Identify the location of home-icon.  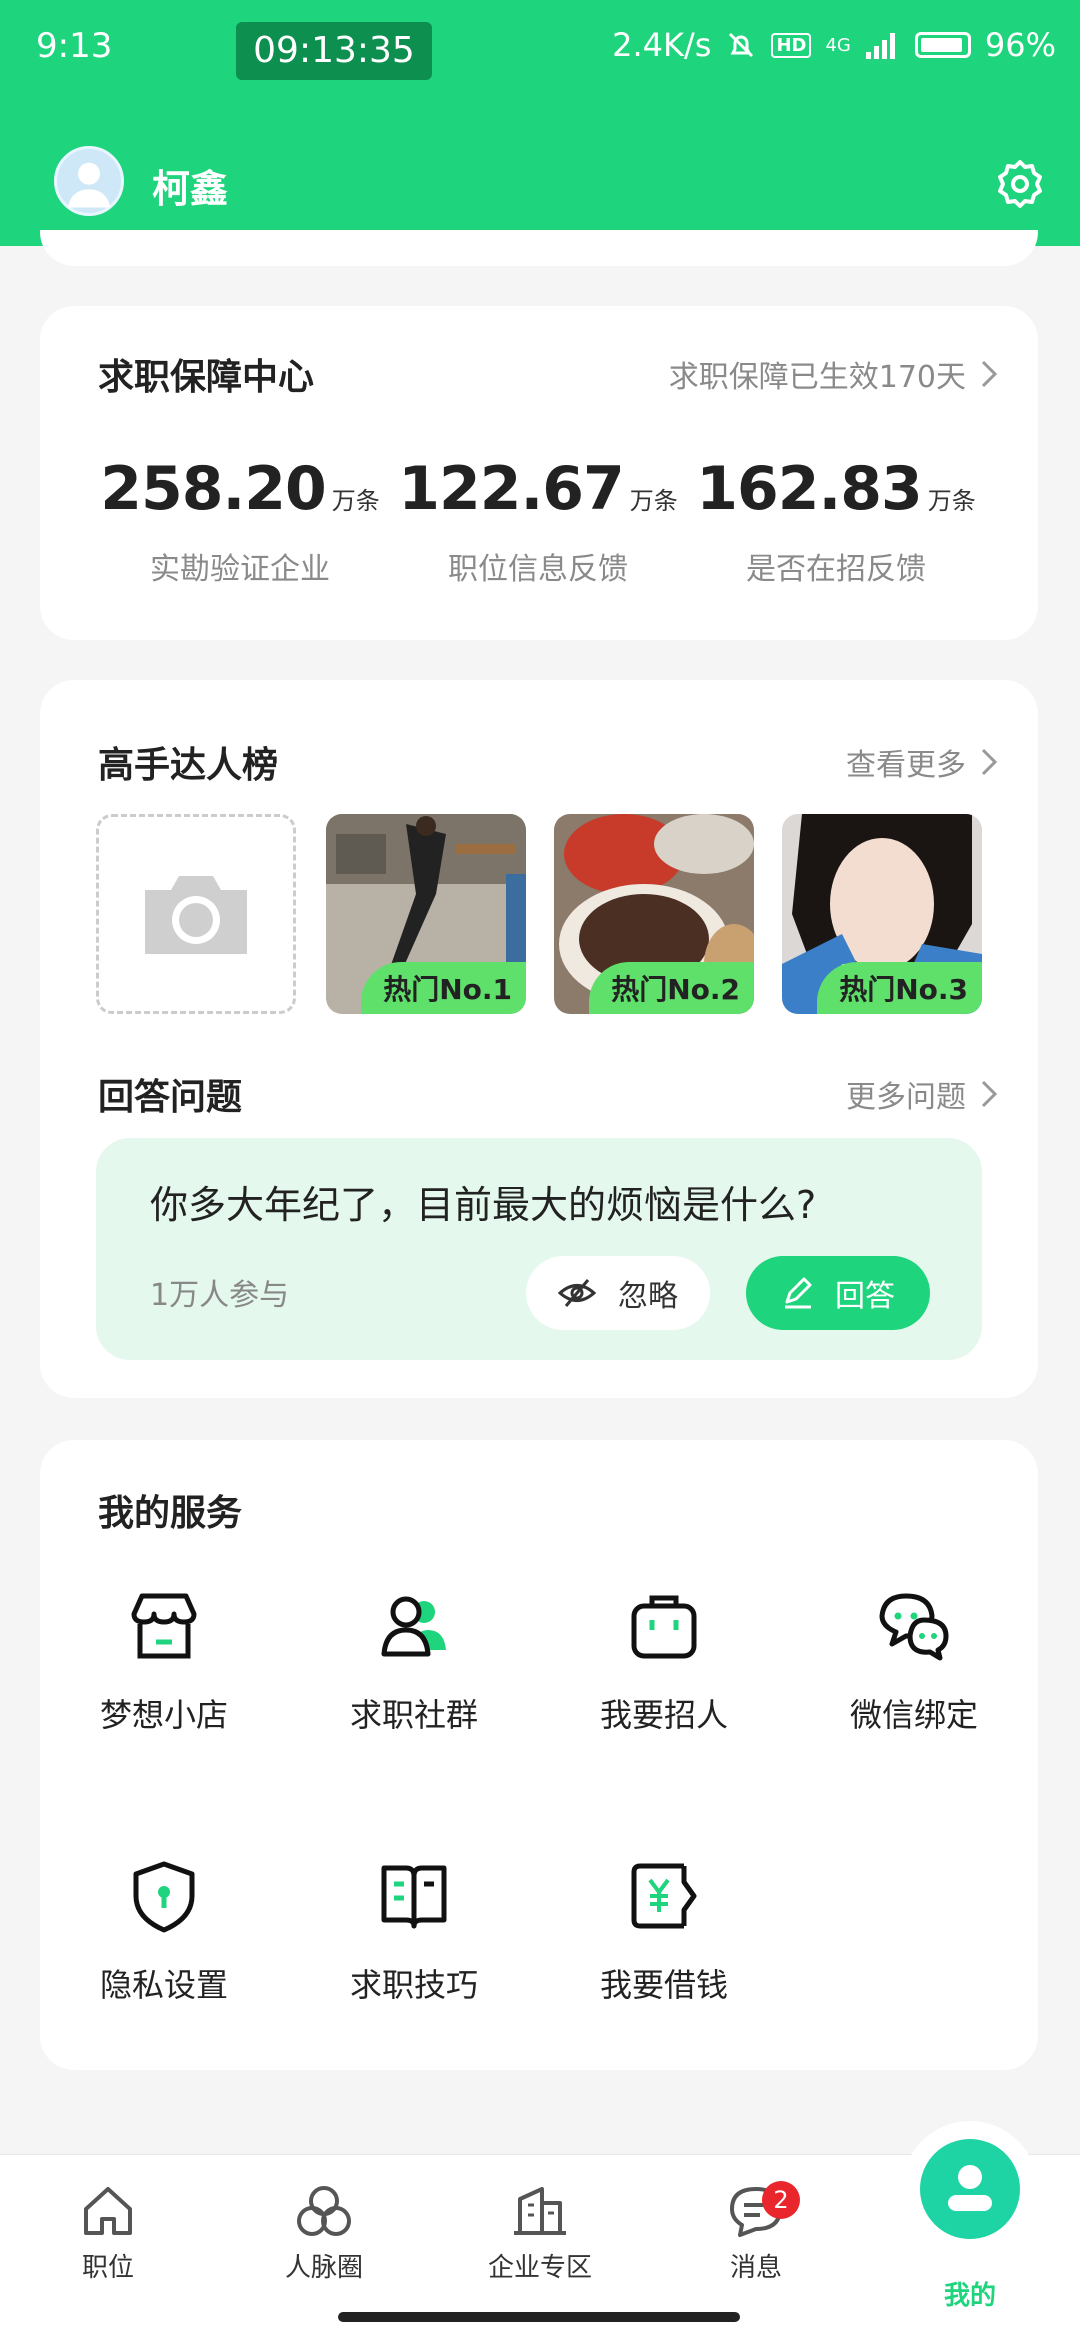
(108, 2211).